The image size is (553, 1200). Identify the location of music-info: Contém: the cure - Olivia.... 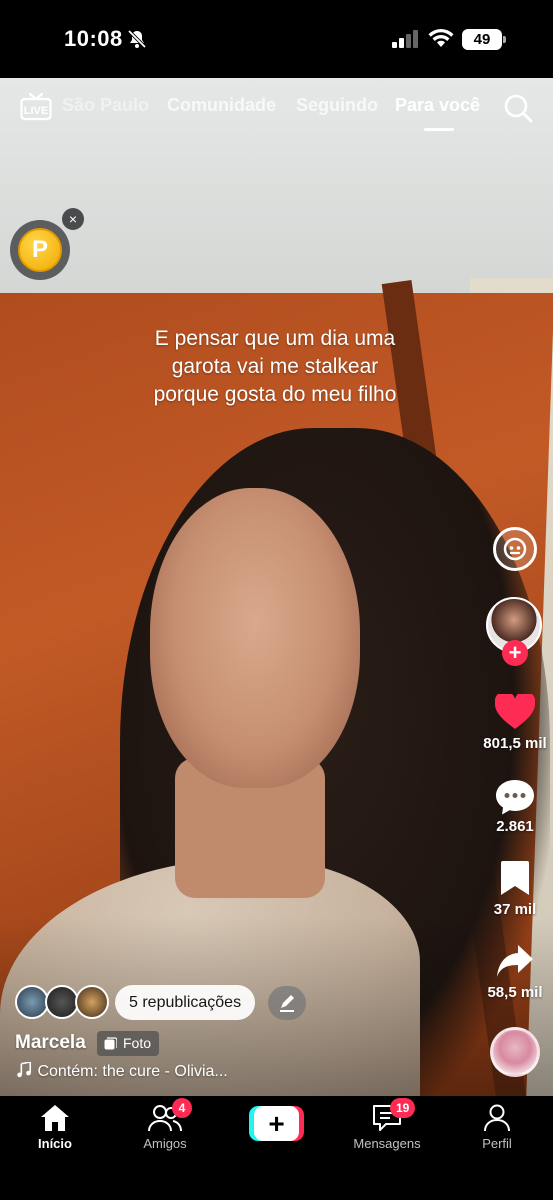
(121, 1071).